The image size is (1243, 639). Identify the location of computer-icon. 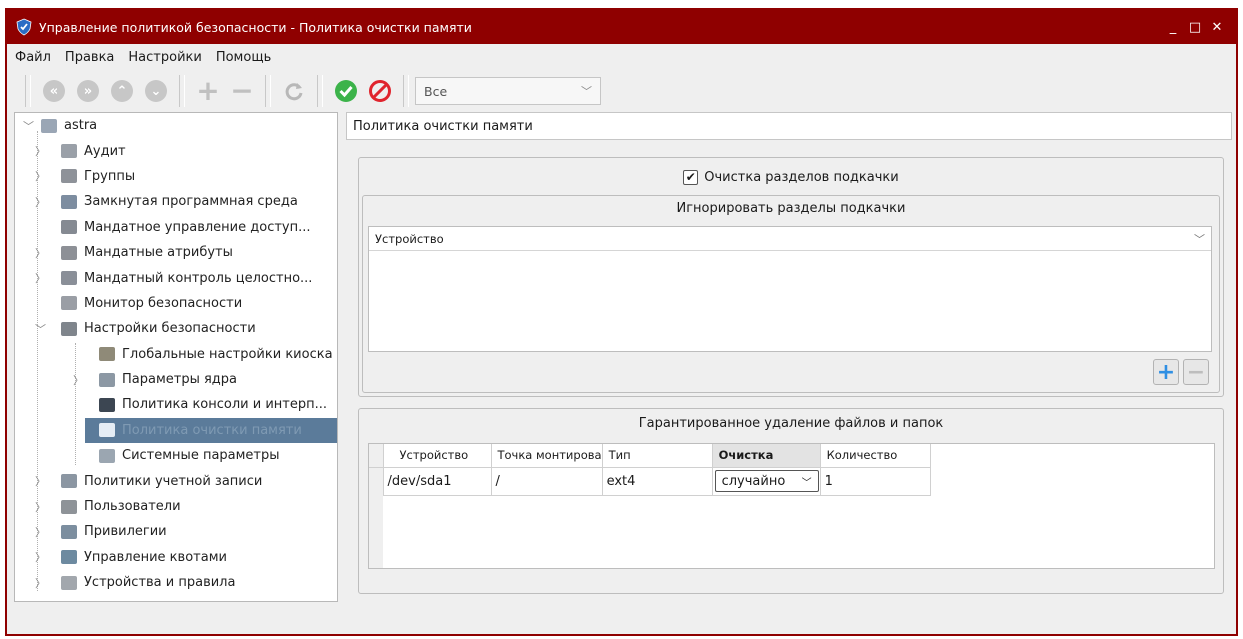
(49, 125).